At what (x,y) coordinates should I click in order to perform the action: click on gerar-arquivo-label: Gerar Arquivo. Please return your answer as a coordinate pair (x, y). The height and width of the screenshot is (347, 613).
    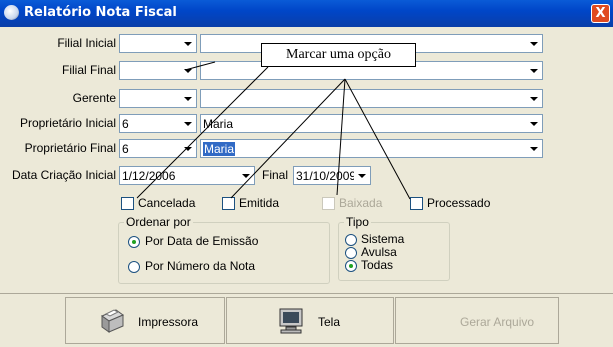
    Looking at the image, I should click on (497, 322).